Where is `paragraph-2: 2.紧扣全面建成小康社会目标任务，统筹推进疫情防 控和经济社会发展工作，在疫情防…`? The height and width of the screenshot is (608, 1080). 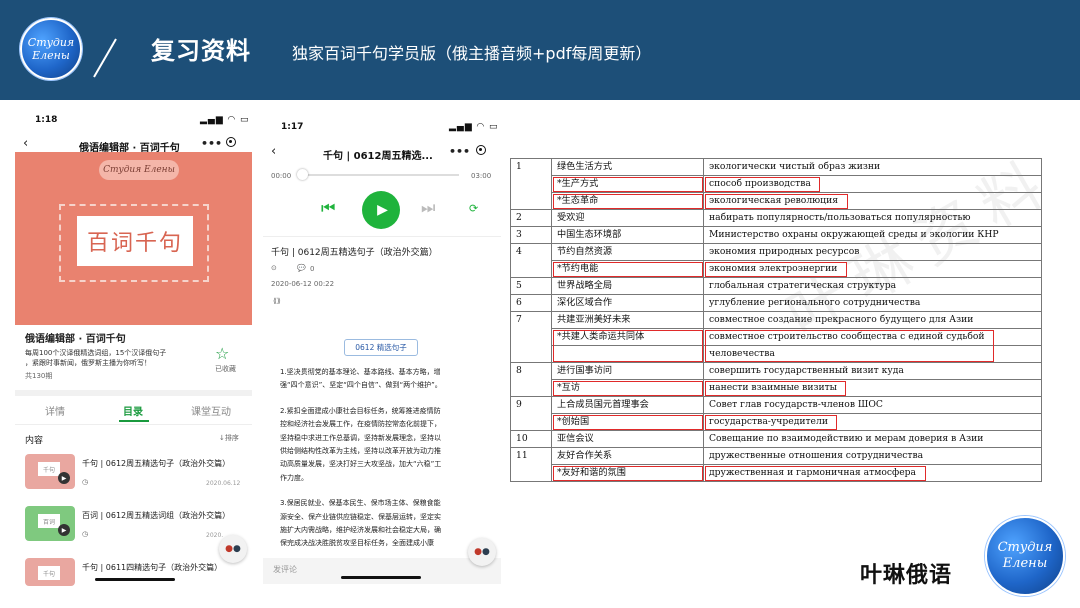
paragraph-2: 2.紧扣全面建成小康社会目标任务，统筹推进疫情防 控和经济社会发展工作，在疫情防… is located at coordinates (389, 445).